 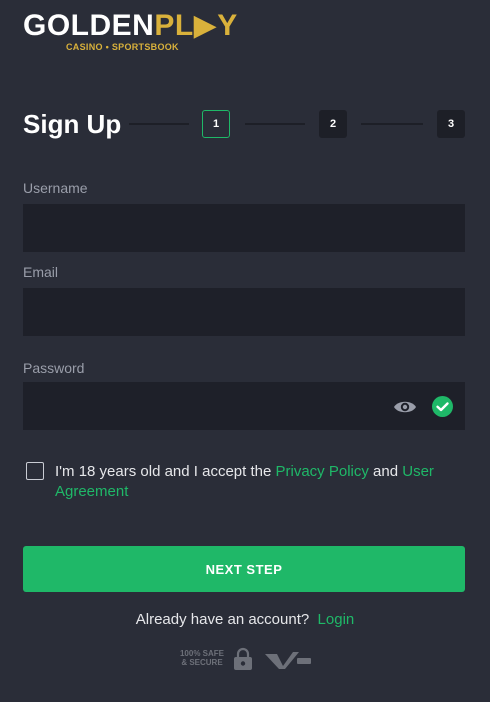 I want to click on login-prompt-text: Already have an account?, so click(x=222, y=619).